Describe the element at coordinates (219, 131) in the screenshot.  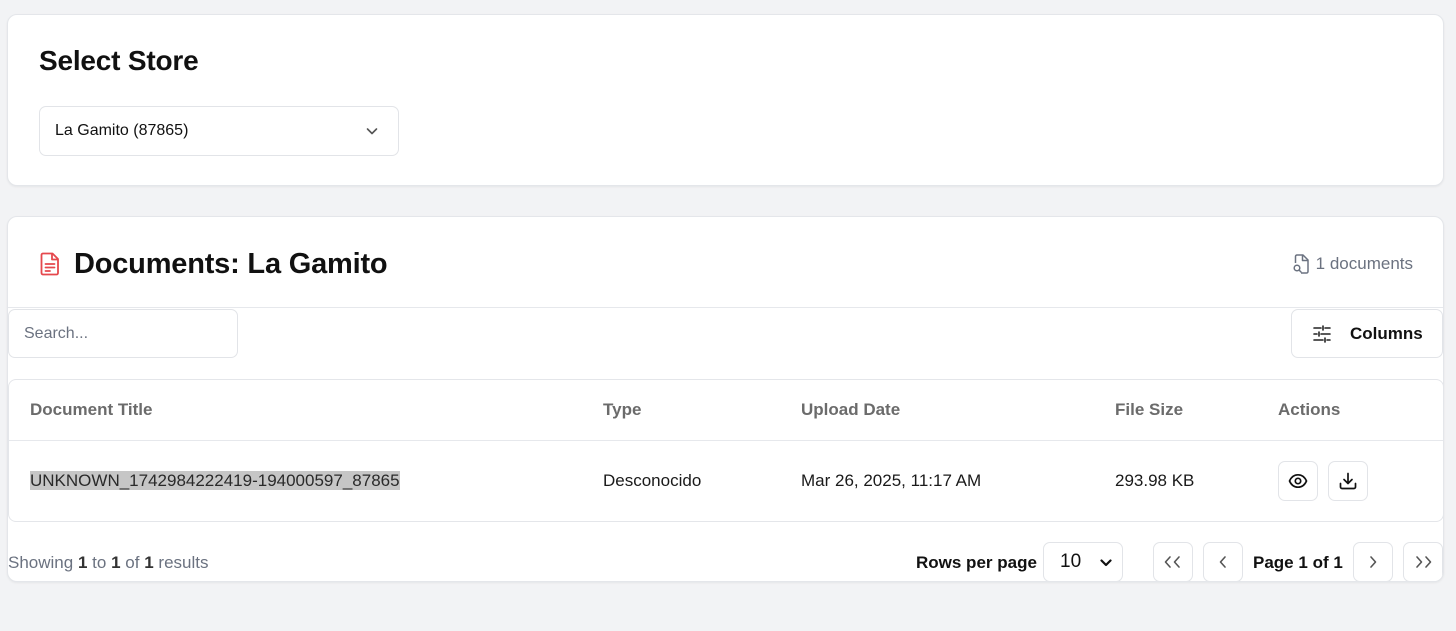
I see `store-select-dropdown: La Gamito (87865)` at that location.